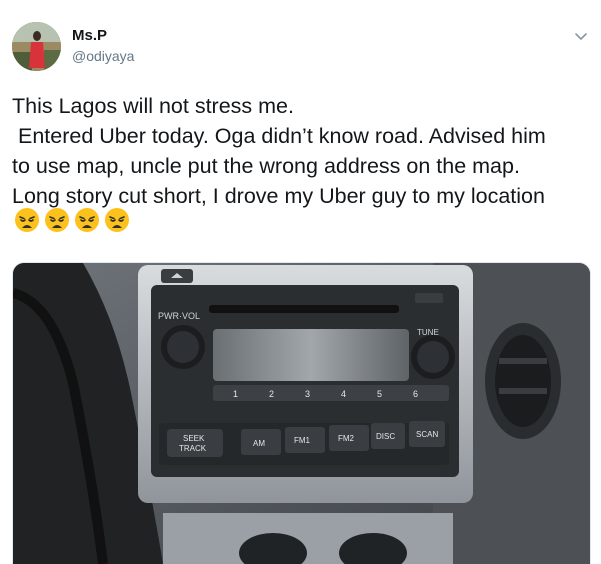 The image size is (601, 564). What do you see at coordinates (103, 56) in the screenshot?
I see `author-handle: @odiyaya` at bounding box center [103, 56].